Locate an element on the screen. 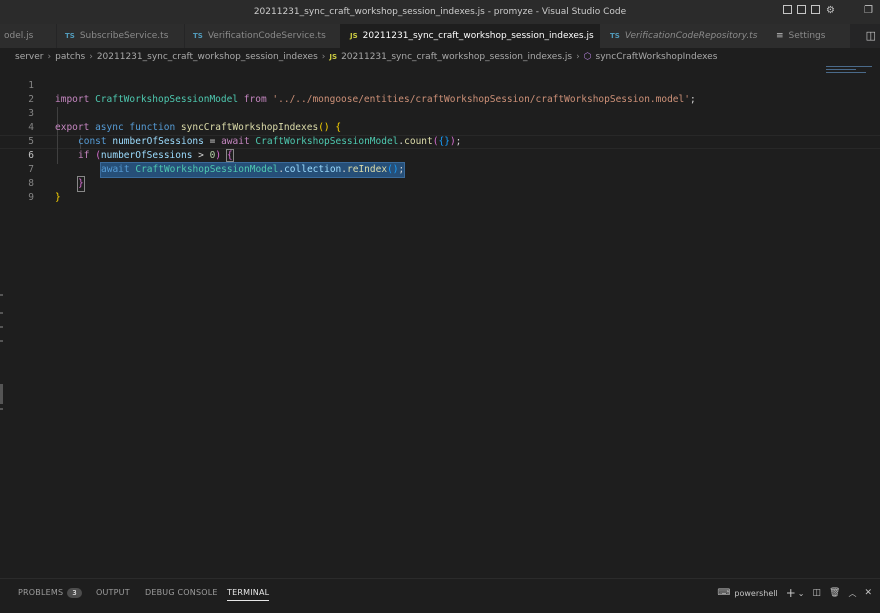 The width and height of the screenshot is (880, 613). function-symbol-icon: ⬡ is located at coordinates (587, 57).